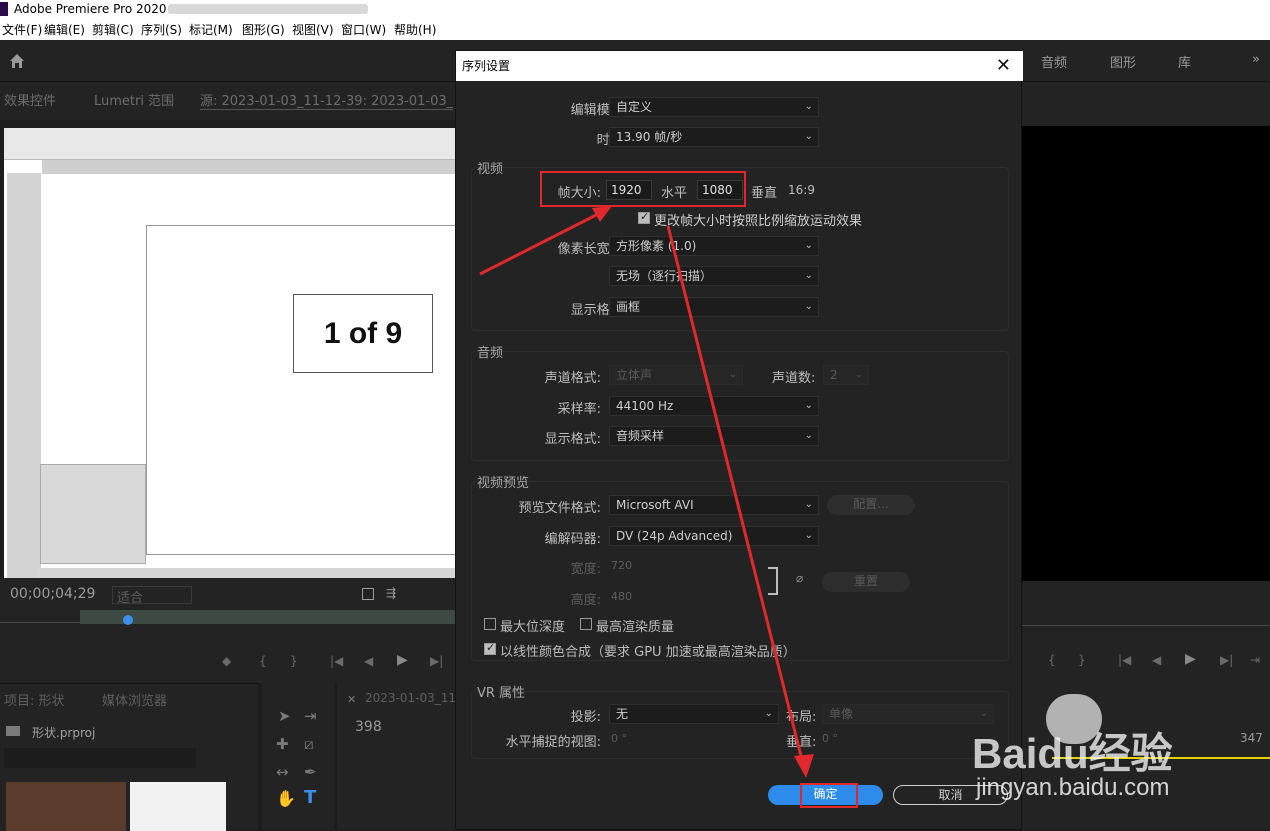  I want to click on playhead, so click(128, 620).